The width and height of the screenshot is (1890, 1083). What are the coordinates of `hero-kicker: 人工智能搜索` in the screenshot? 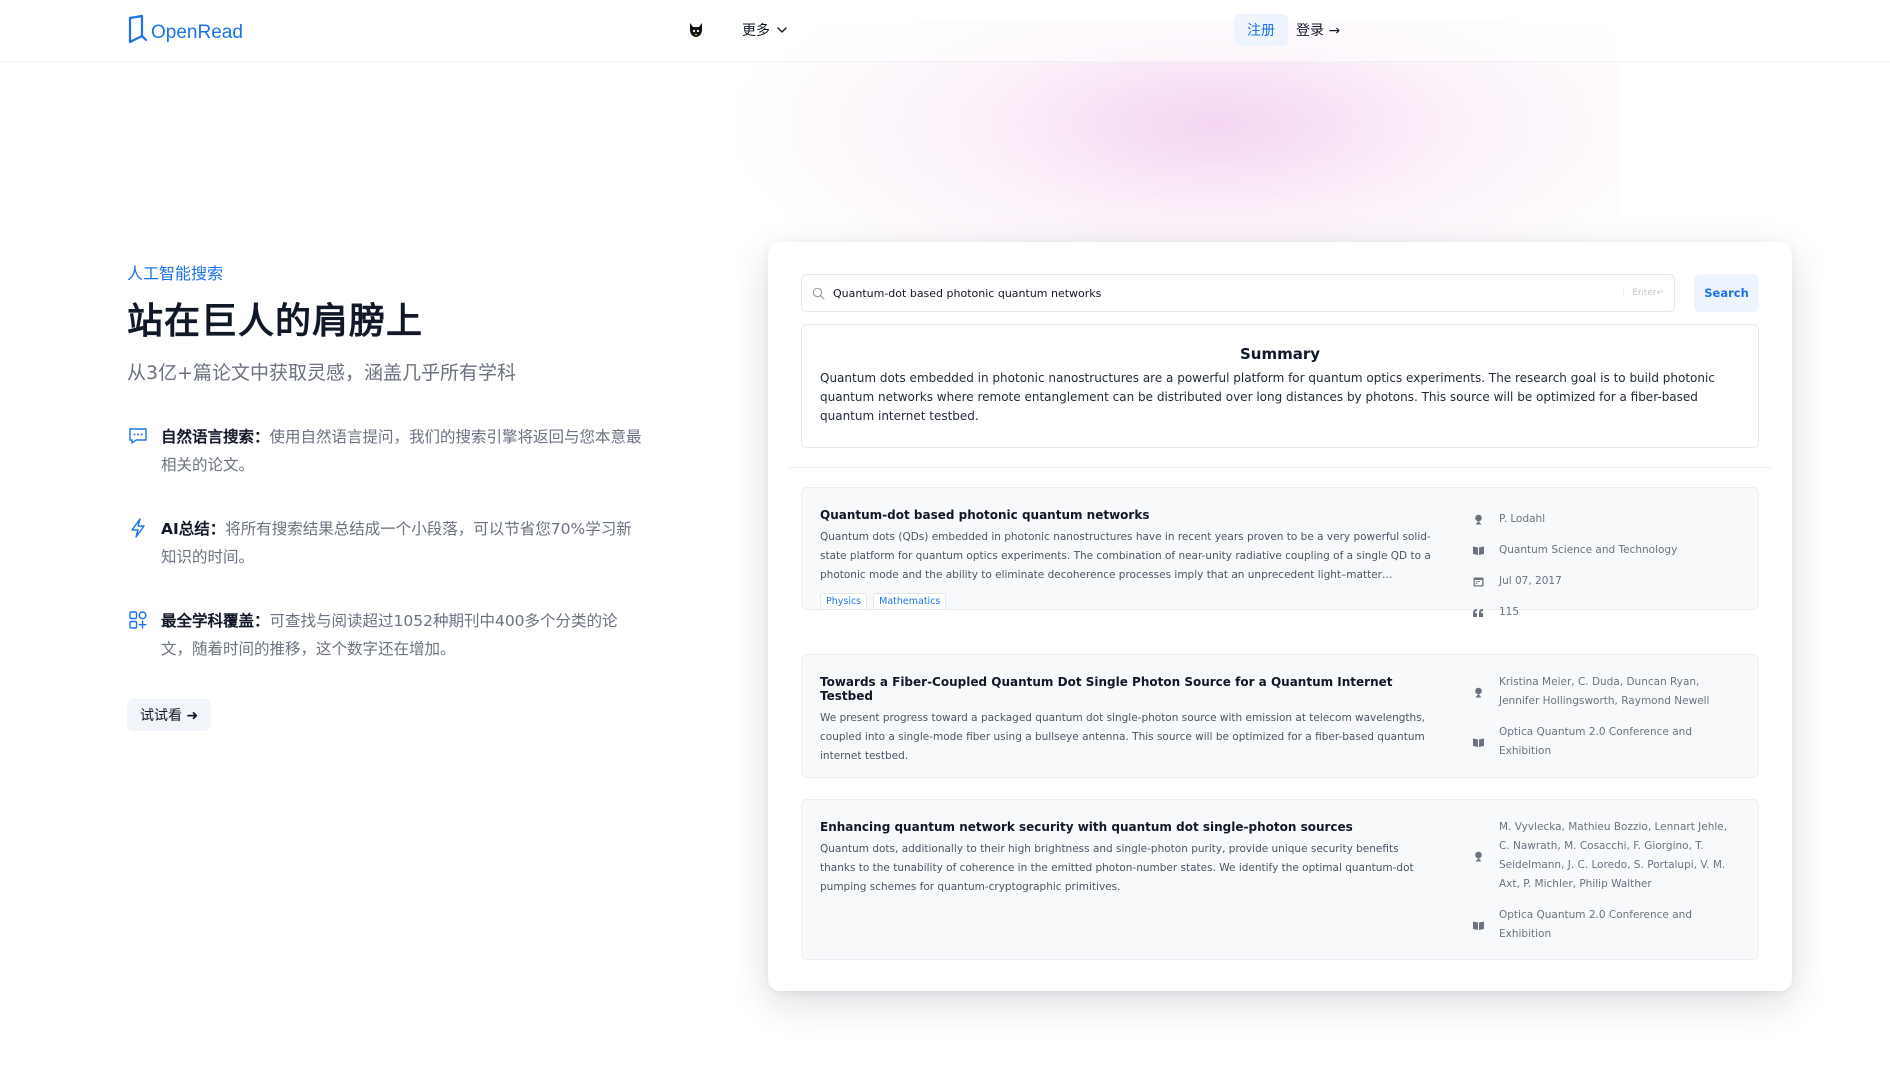 It's located at (175, 273).